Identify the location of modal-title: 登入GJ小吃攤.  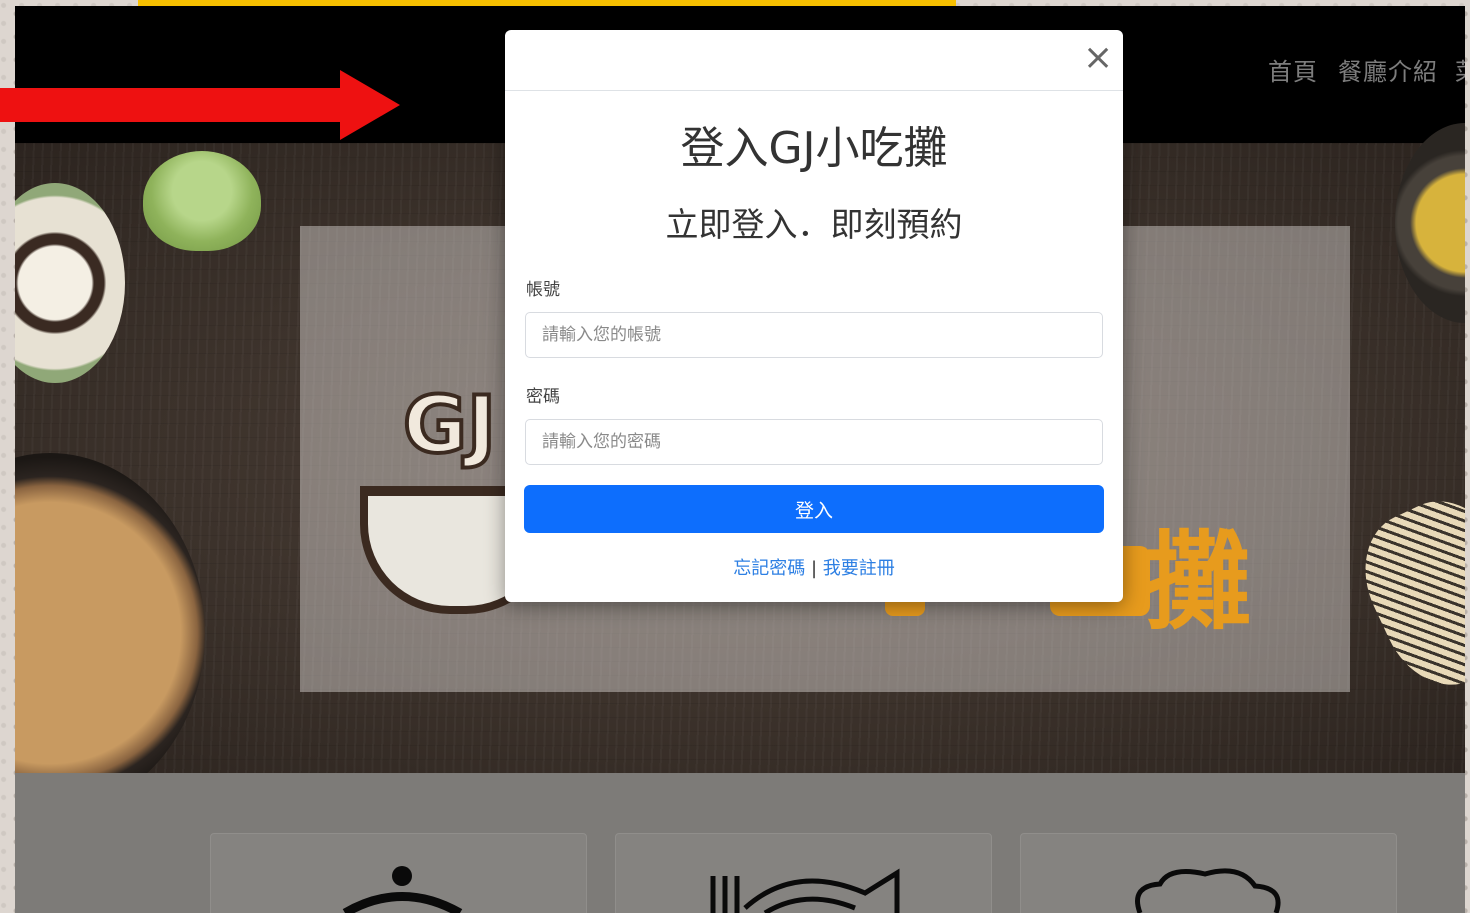
(814, 148).